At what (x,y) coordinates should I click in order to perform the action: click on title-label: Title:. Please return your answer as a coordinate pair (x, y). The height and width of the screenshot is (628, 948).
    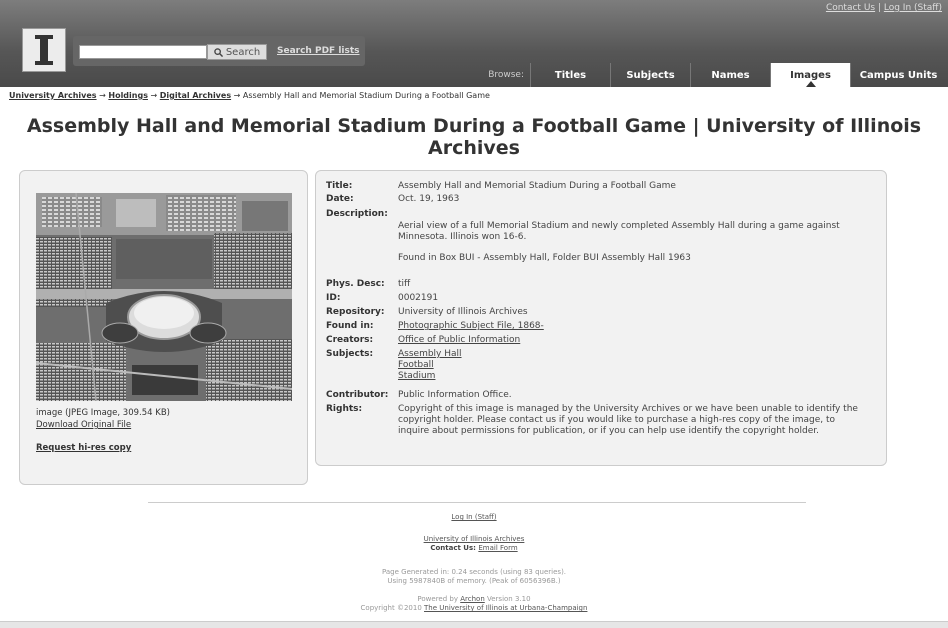
    Looking at the image, I should click on (339, 186).